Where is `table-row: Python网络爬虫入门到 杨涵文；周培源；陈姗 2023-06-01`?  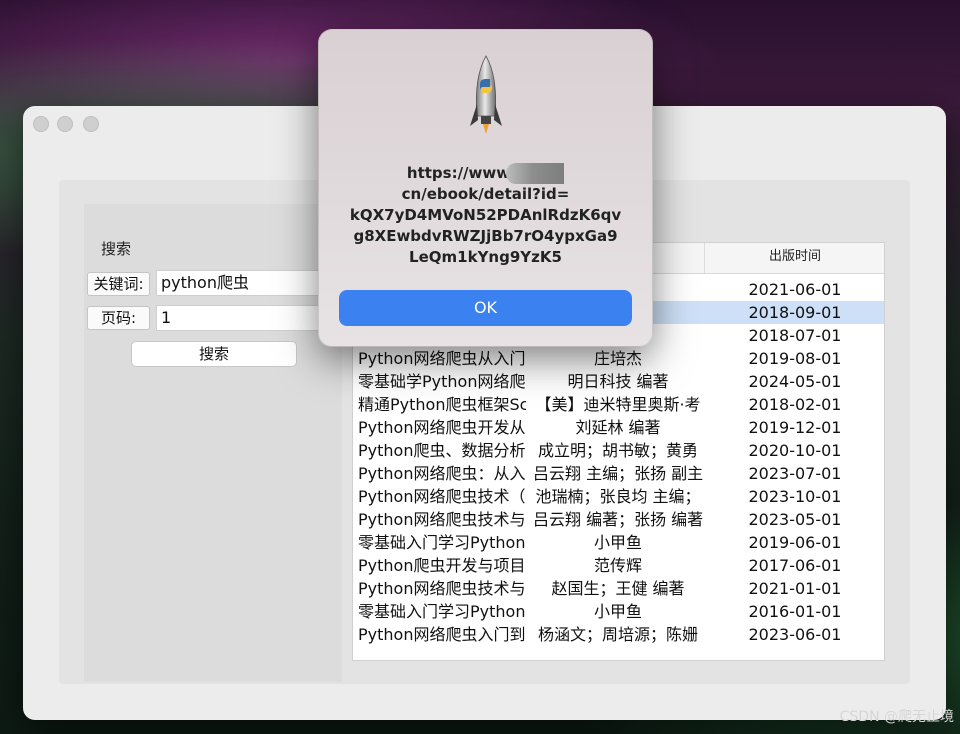
table-row: Python网络爬虫入门到 杨涵文；周培源；陈姗 2023-06-01 is located at coordinates (618, 634).